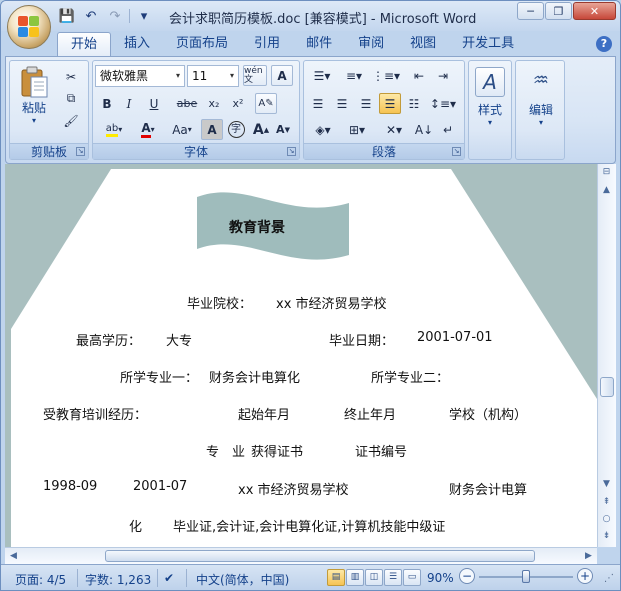 This screenshot has width=621, height=591. What do you see at coordinates (490, 122) in the screenshot?
I see `styles-dropdown-icon: ▾` at bounding box center [490, 122].